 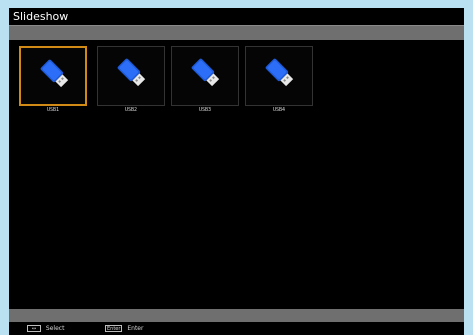 What do you see at coordinates (236, 328) in the screenshot?
I see `status-bar: ↔ Select Enter Enter` at bounding box center [236, 328].